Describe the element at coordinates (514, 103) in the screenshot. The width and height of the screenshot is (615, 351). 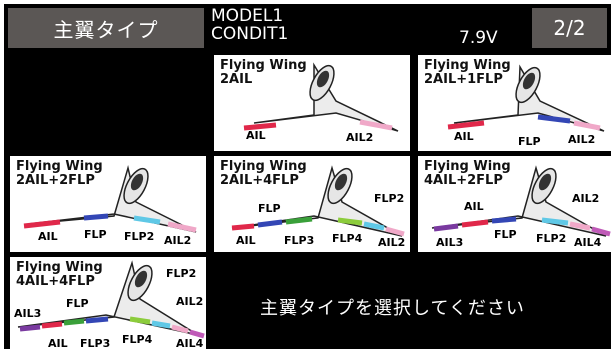
I see `wing-type-tile-2ail-1flp: Flying Wing 2AIL+1FLP AIL FLP AIL2` at that location.